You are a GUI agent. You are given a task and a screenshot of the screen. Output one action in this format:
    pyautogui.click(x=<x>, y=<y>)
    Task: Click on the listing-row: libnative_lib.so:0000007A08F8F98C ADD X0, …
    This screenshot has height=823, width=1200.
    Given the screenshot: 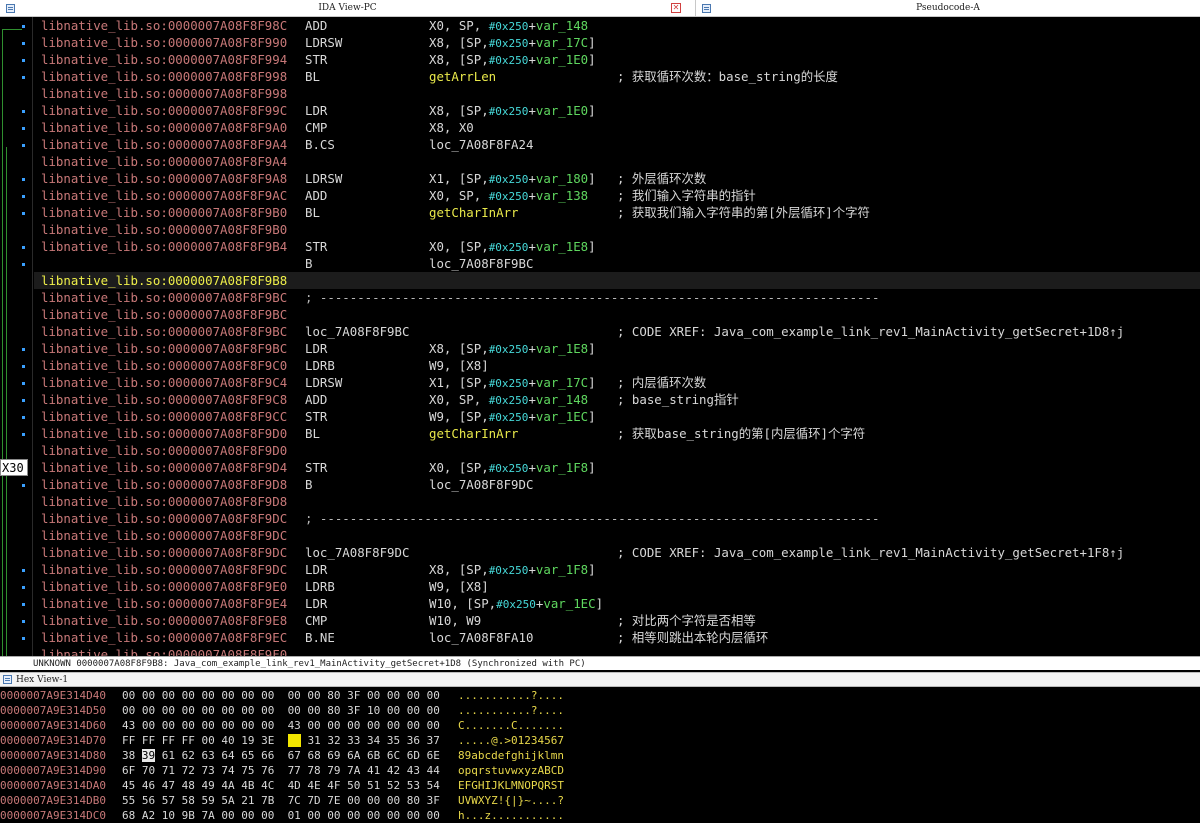 What is the action you would take?
    pyautogui.click(x=617, y=25)
    